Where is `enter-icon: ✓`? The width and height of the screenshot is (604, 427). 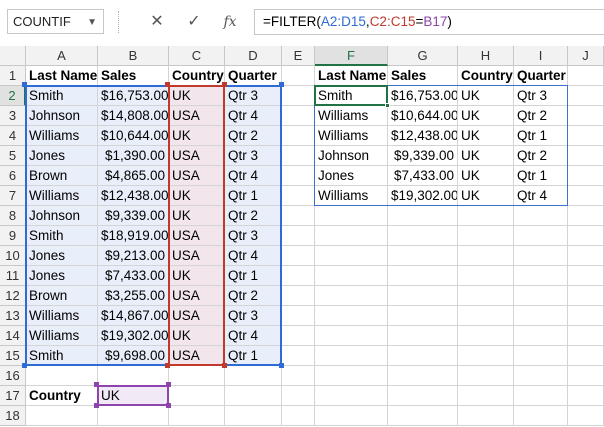
enter-icon: ✓ is located at coordinates (194, 22).